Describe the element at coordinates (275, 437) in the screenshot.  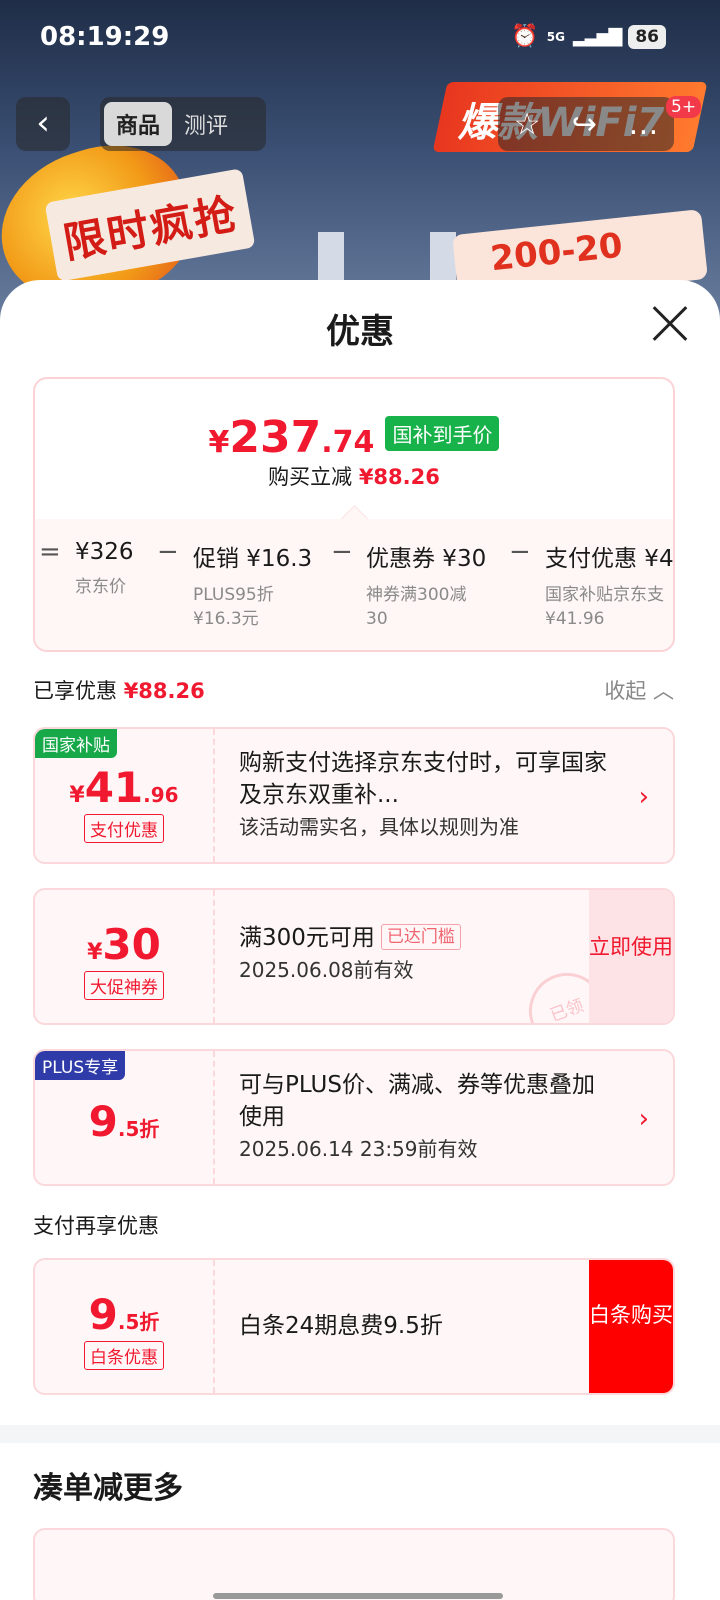
I see `price-integer: 237` at that location.